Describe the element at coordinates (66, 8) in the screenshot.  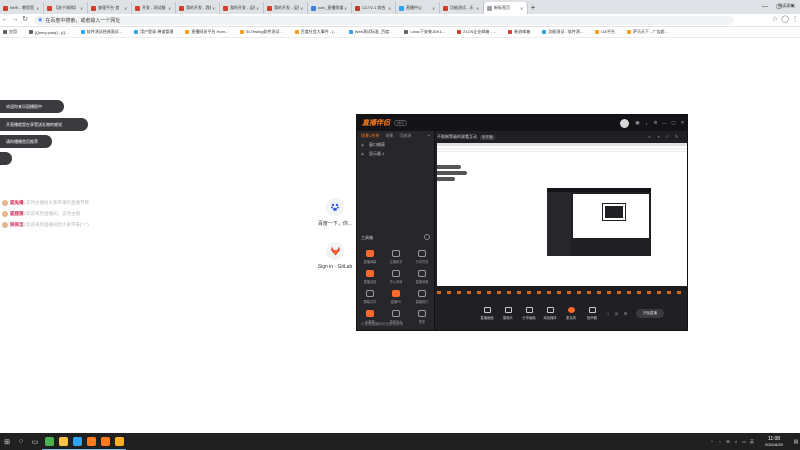
I see `browser-tab: 【苏宁易购】 ✕` at that location.